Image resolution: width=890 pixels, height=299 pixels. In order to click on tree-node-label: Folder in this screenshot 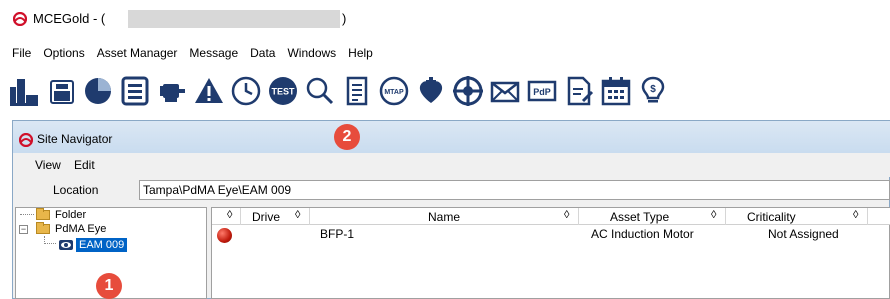, I will do `click(71, 215)`.